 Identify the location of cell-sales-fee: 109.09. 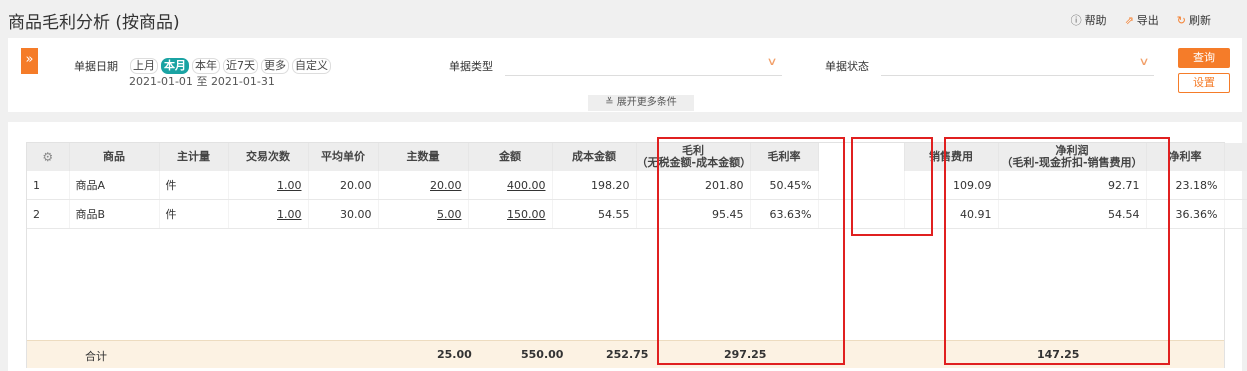
(951, 185).